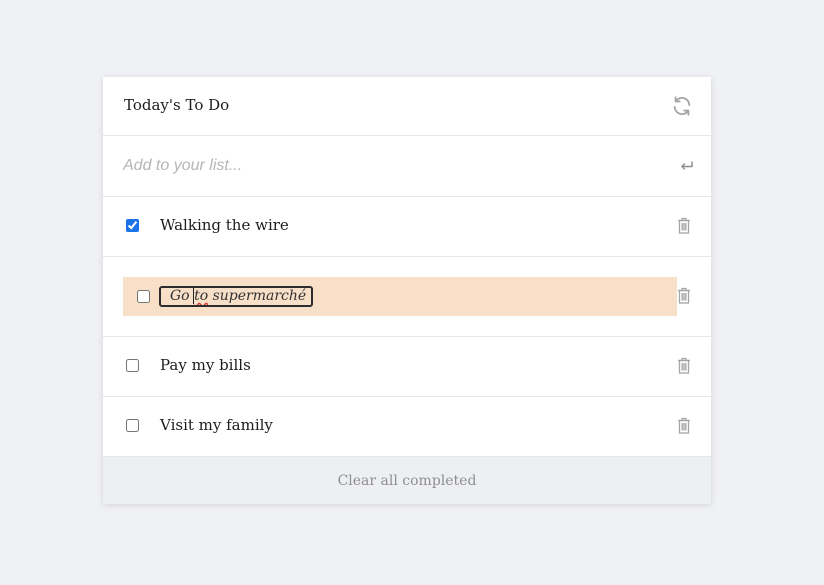 The width and height of the screenshot is (824, 585). I want to click on clear-completed-button: Clear all completed, so click(407, 481).